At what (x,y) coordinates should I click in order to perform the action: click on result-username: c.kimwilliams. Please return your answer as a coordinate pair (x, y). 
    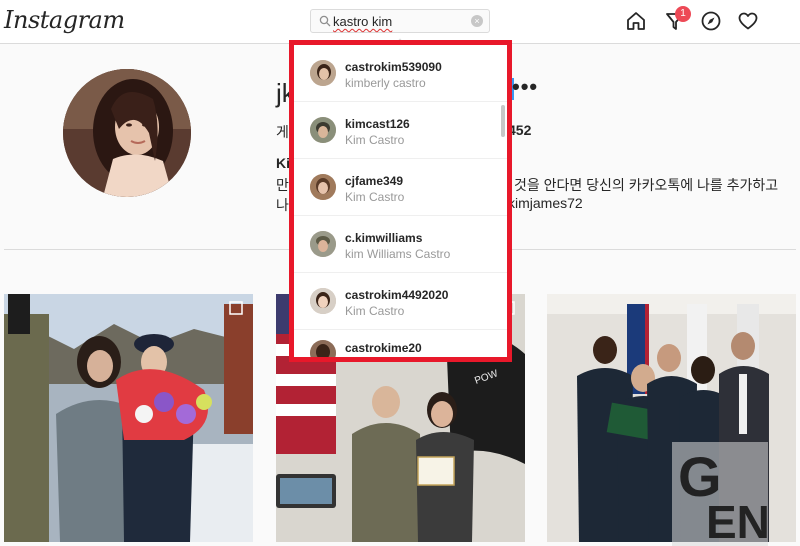
    Looking at the image, I should click on (384, 238).